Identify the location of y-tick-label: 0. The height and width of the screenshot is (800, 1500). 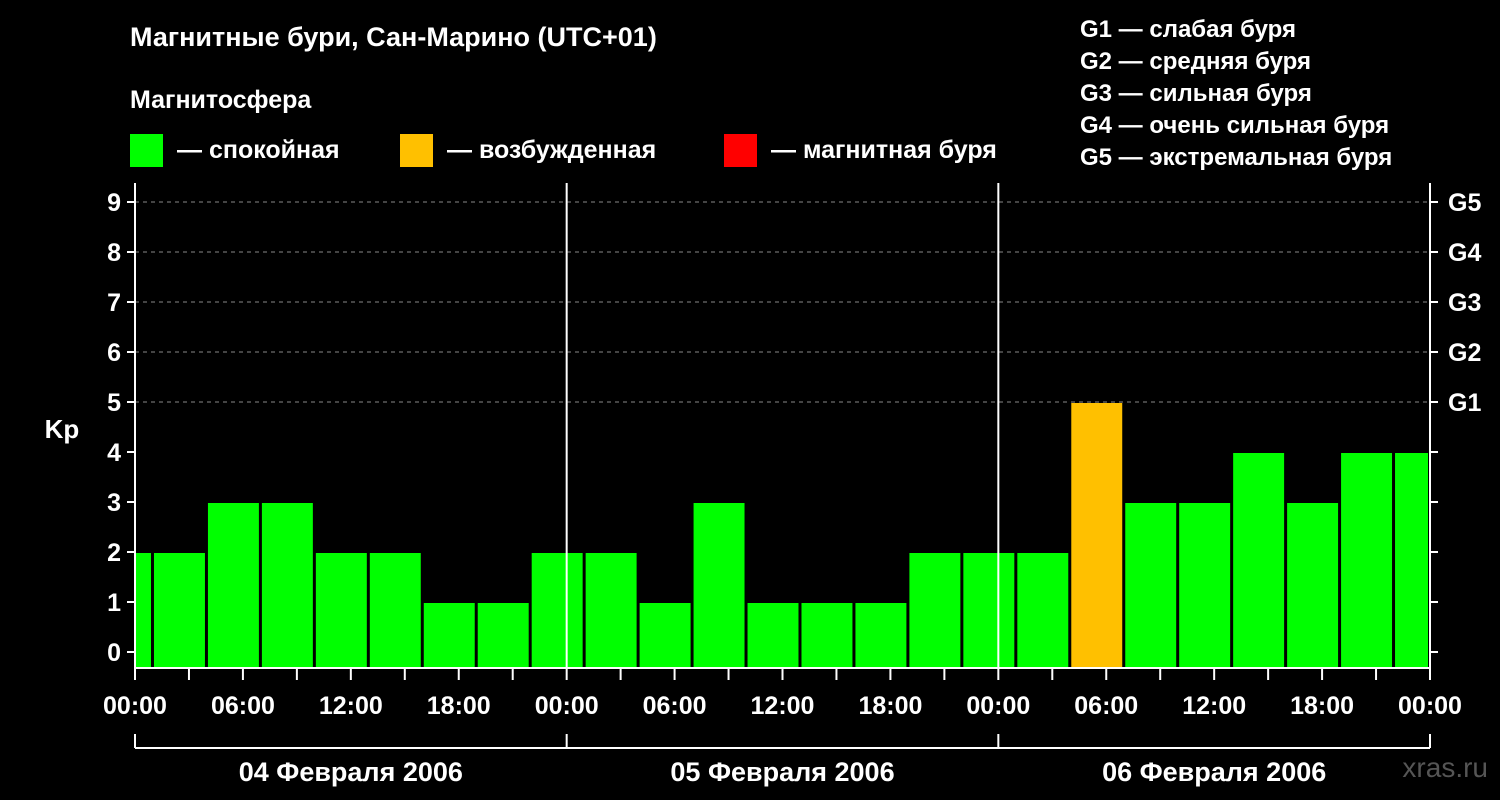
(114, 653).